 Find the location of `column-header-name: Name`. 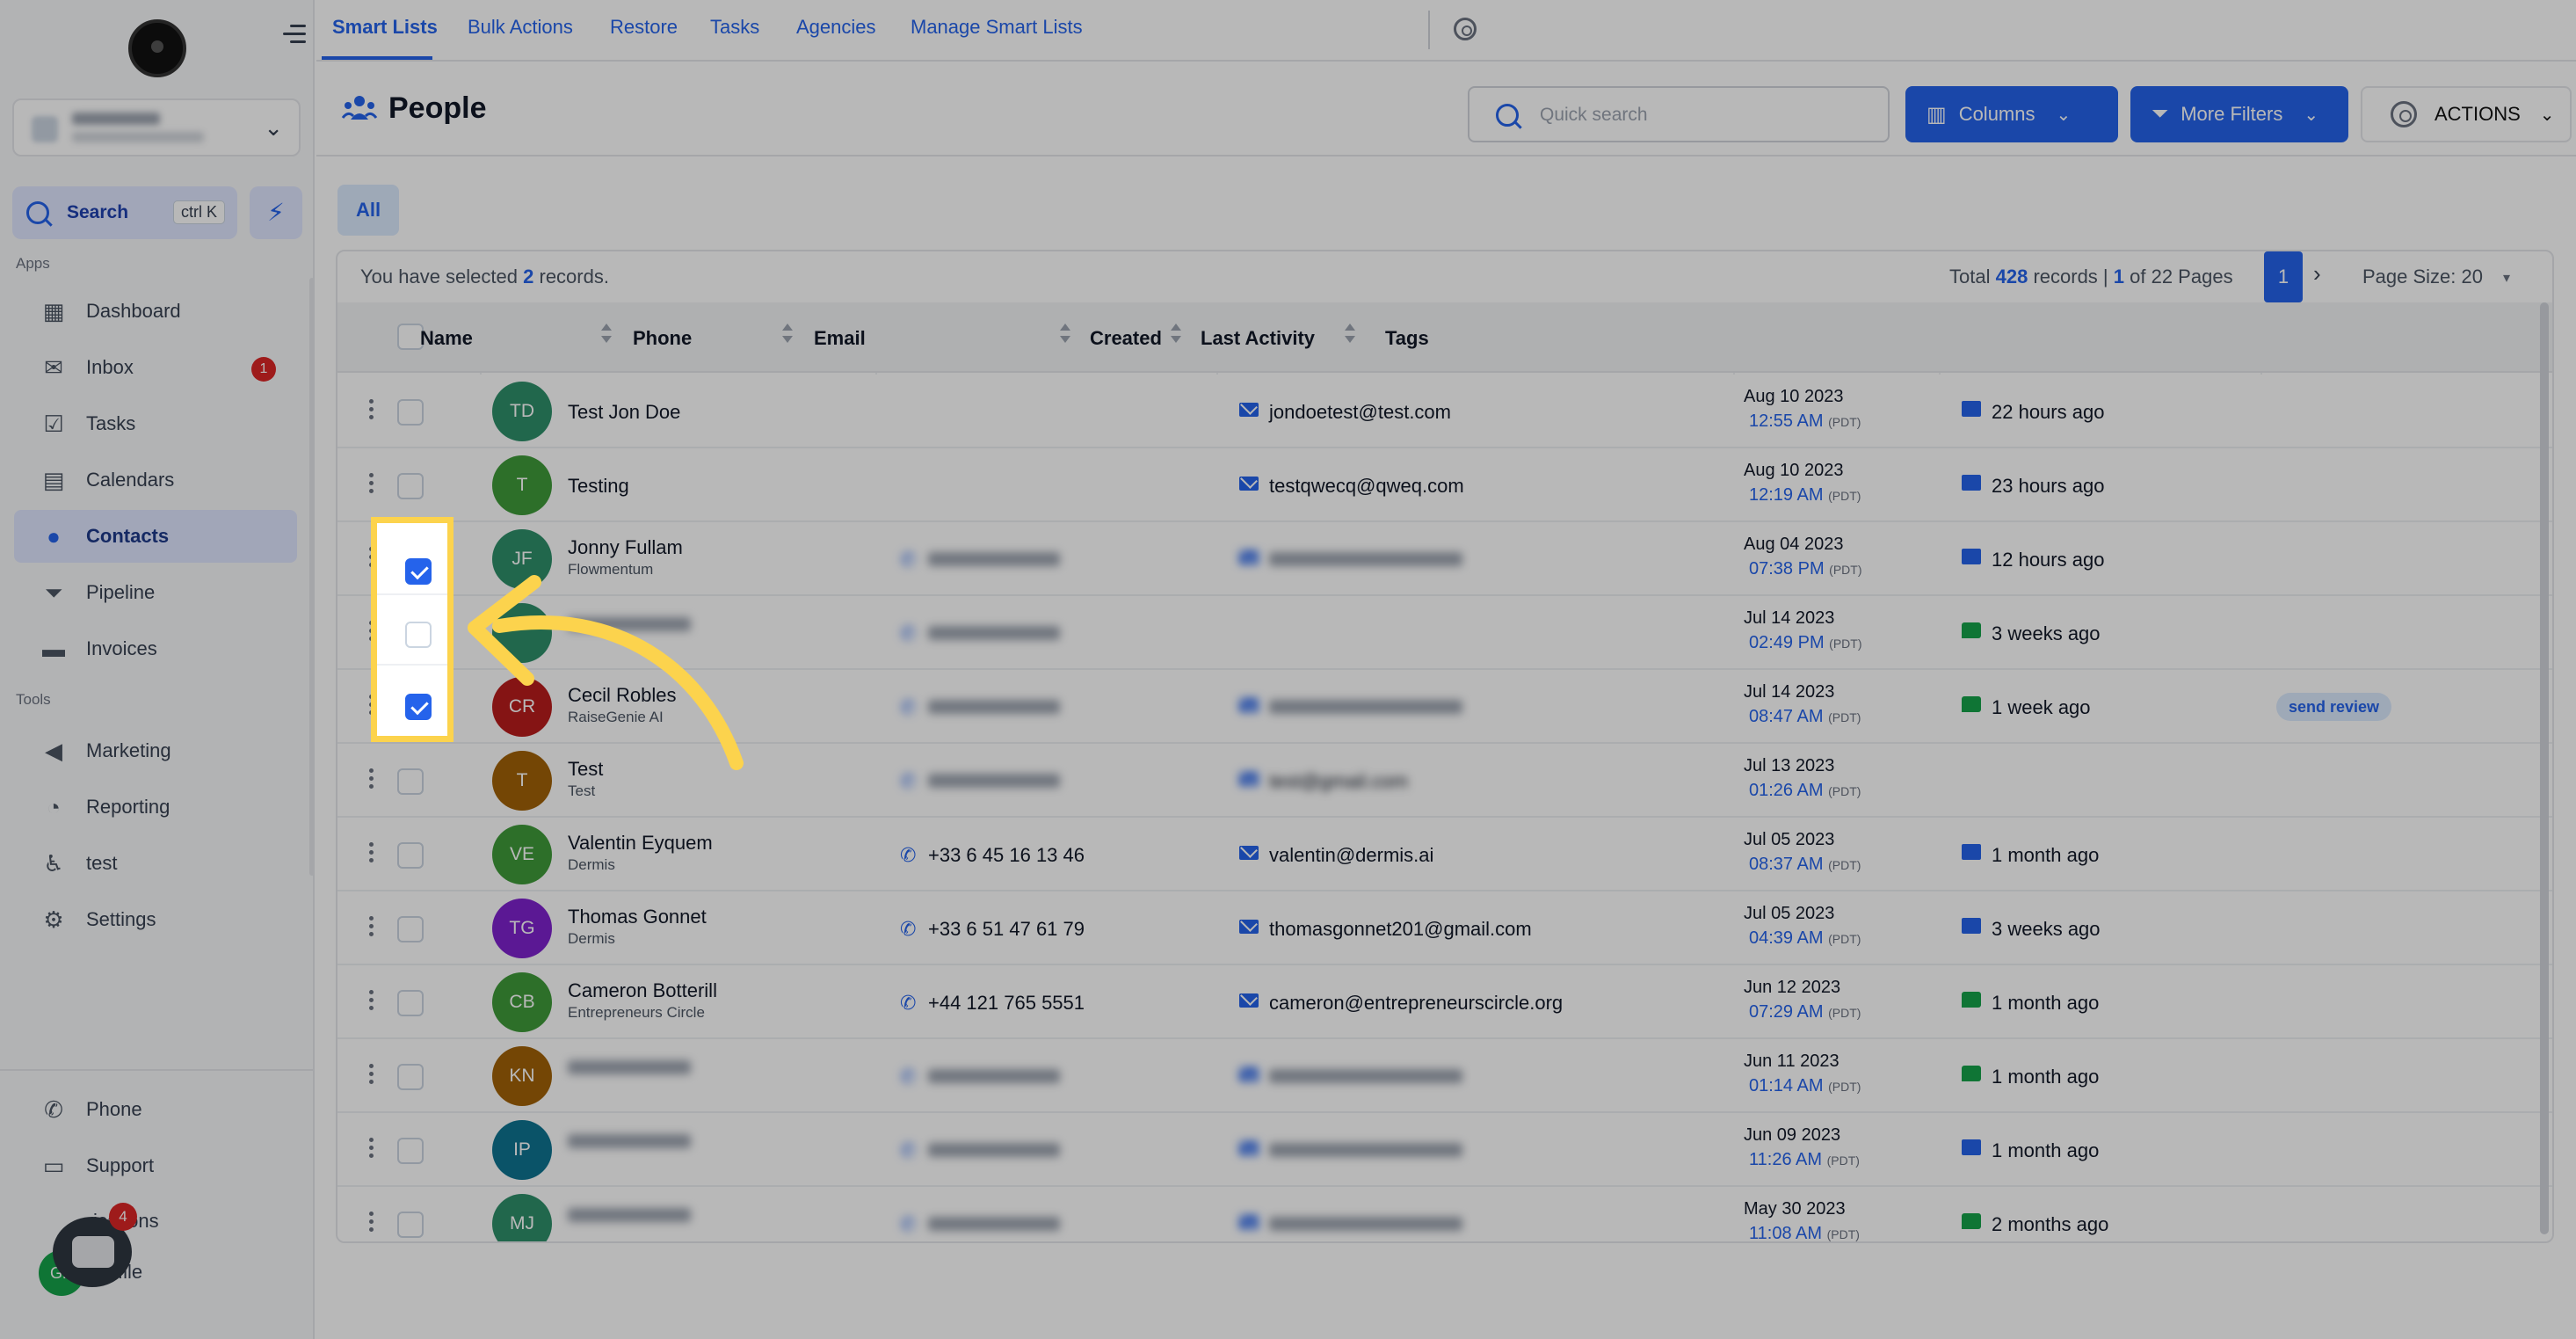

column-header-name: Name is located at coordinates (446, 338).